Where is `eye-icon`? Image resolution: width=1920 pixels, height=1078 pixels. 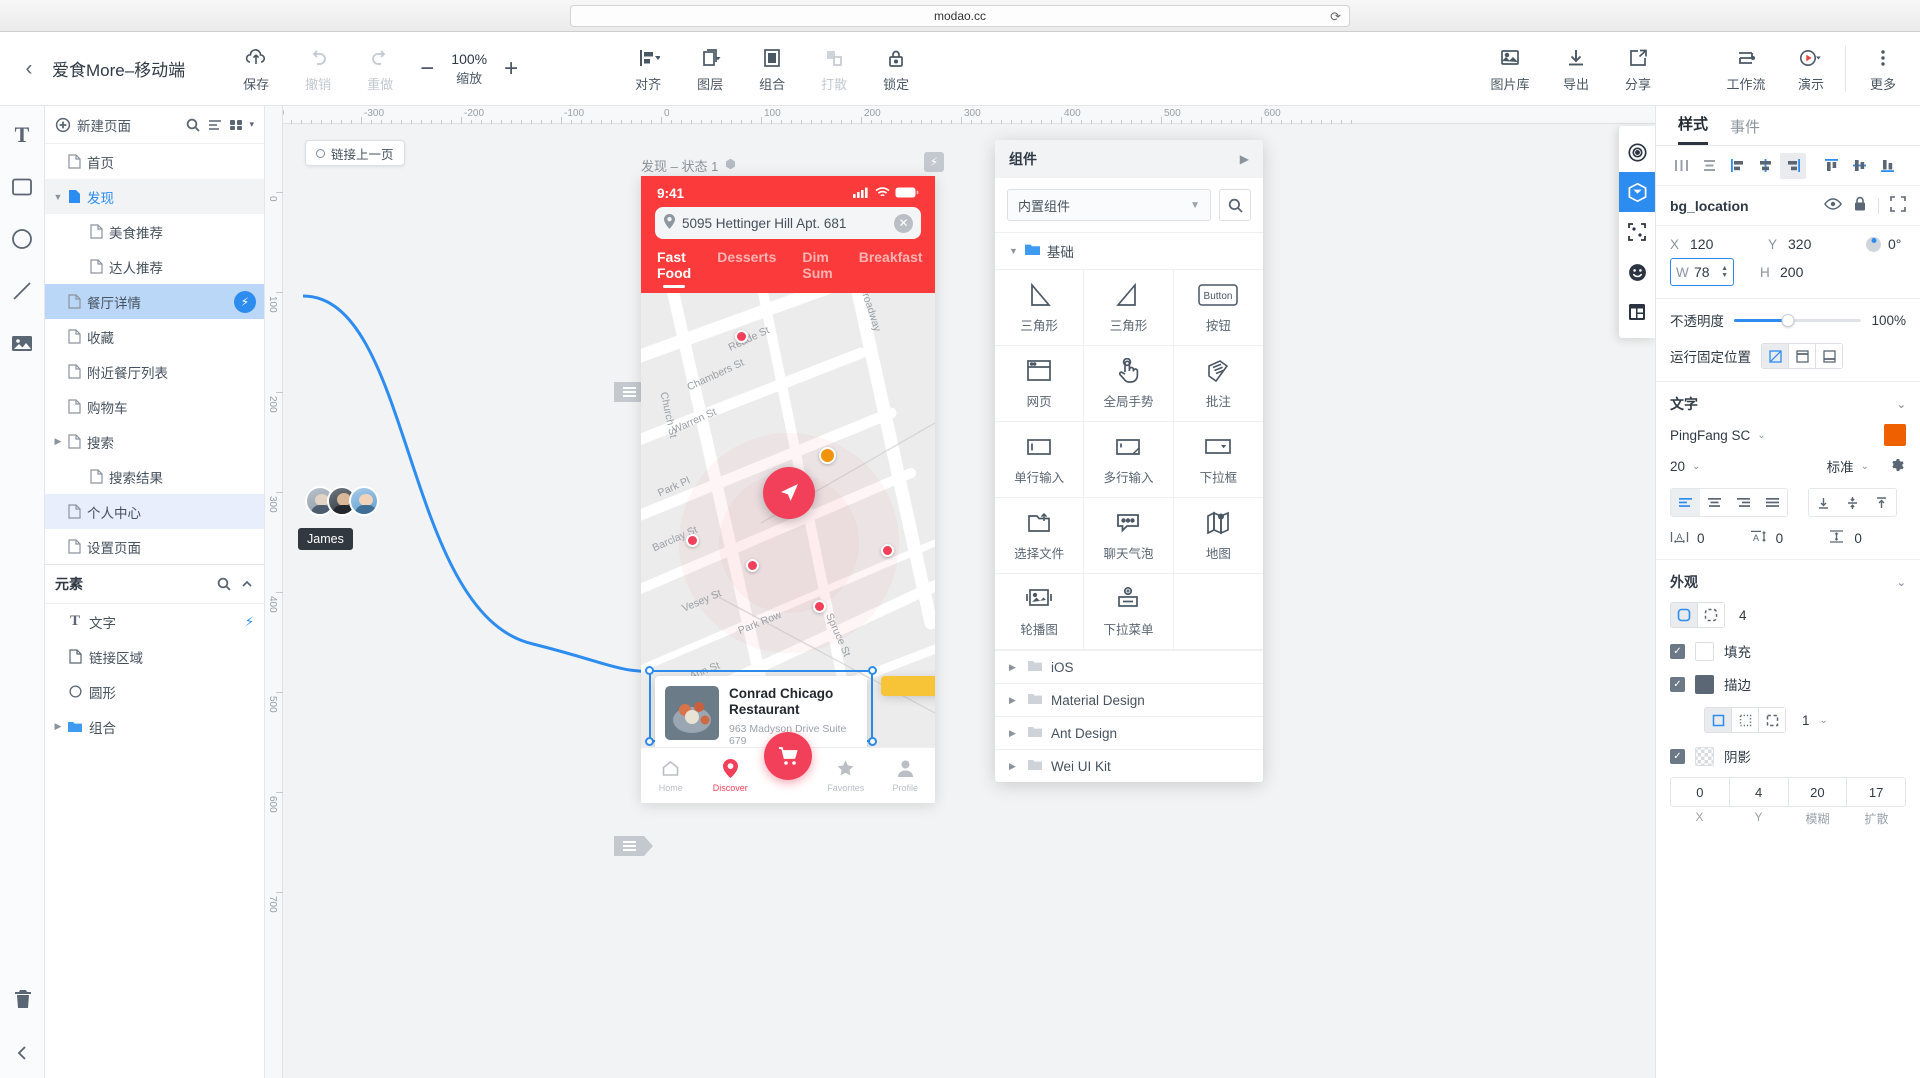 eye-icon is located at coordinates (1833, 205).